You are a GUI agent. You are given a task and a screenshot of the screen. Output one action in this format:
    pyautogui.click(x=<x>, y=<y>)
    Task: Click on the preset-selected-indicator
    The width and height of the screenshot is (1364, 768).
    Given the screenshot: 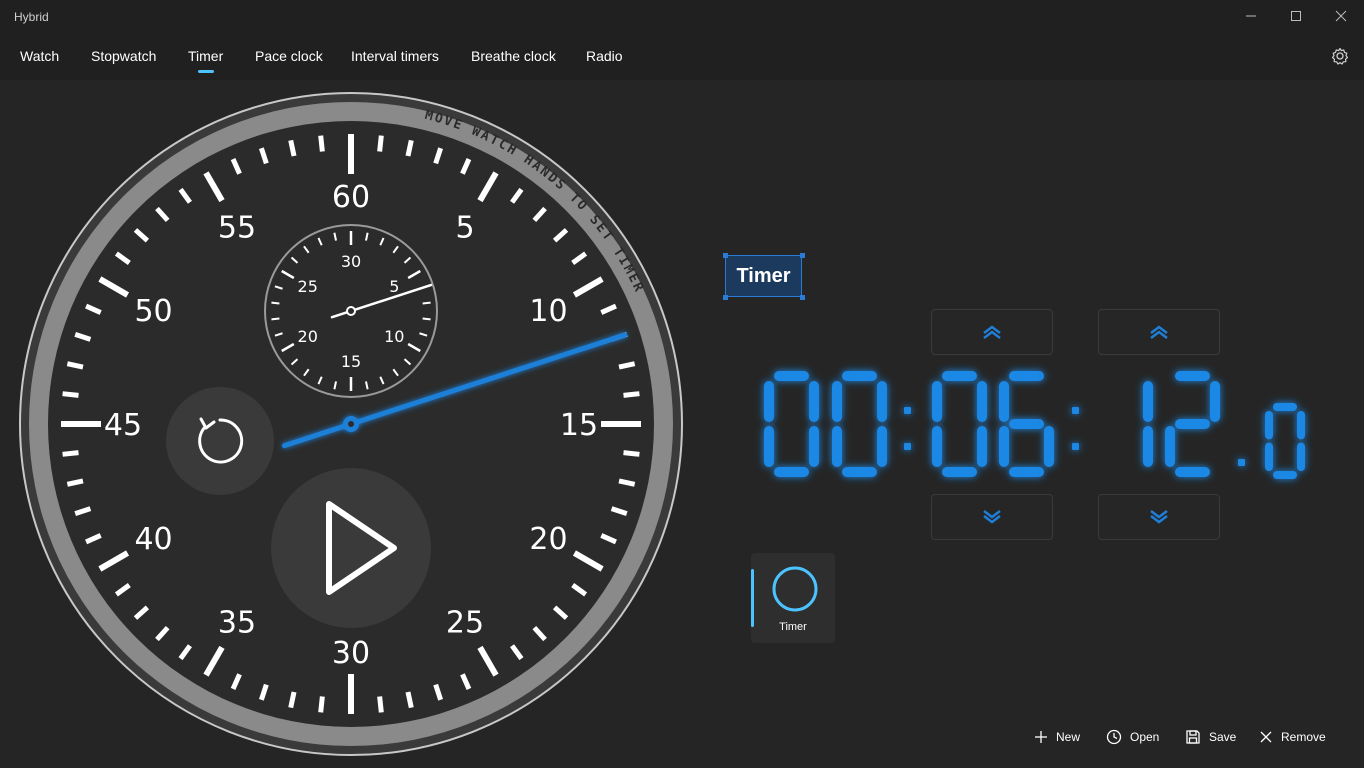 What is the action you would take?
    pyautogui.click(x=752, y=598)
    